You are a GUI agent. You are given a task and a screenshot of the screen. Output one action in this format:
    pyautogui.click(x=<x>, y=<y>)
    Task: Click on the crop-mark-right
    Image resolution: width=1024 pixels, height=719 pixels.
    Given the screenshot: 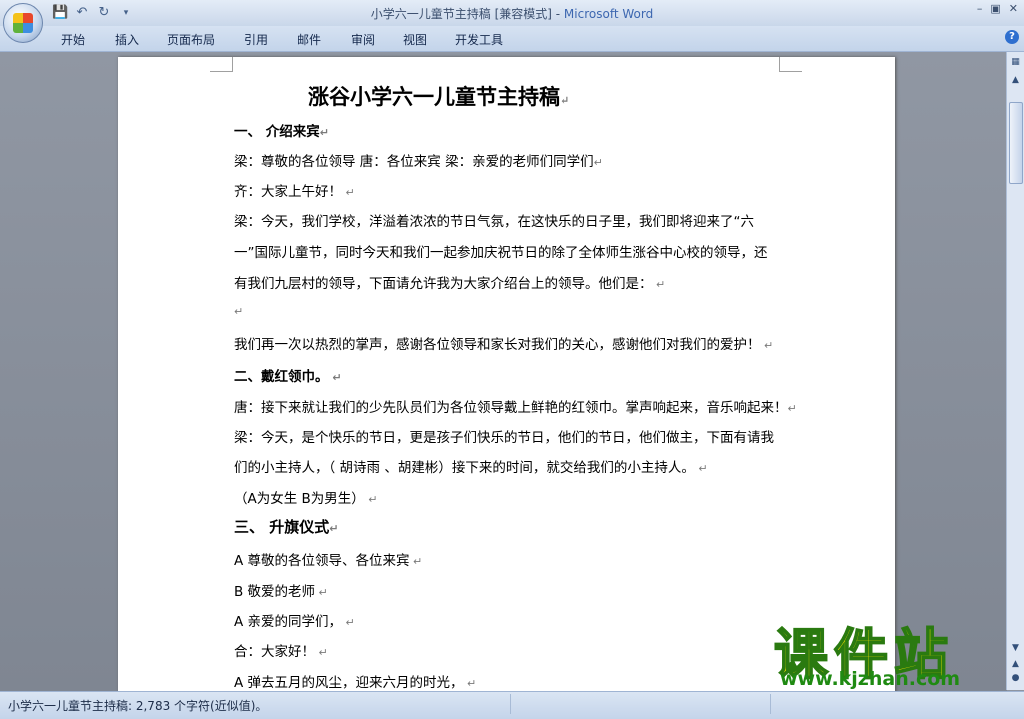 What is the action you would take?
    pyautogui.click(x=790, y=64)
    